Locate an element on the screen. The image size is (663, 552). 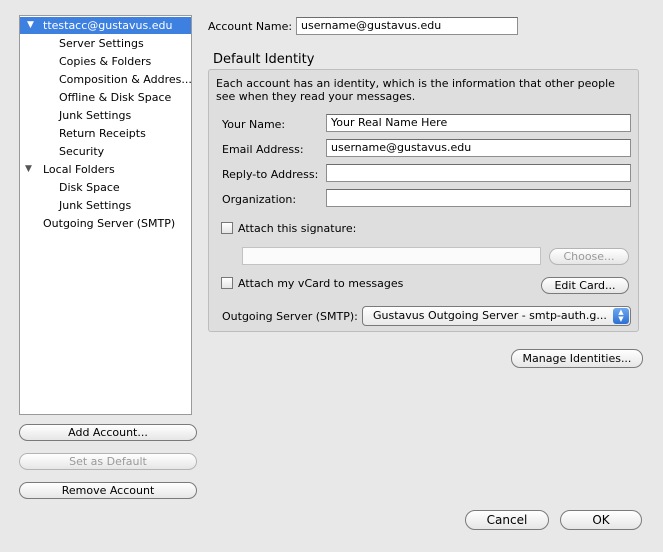
organization-label: Organization: is located at coordinates (259, 199).